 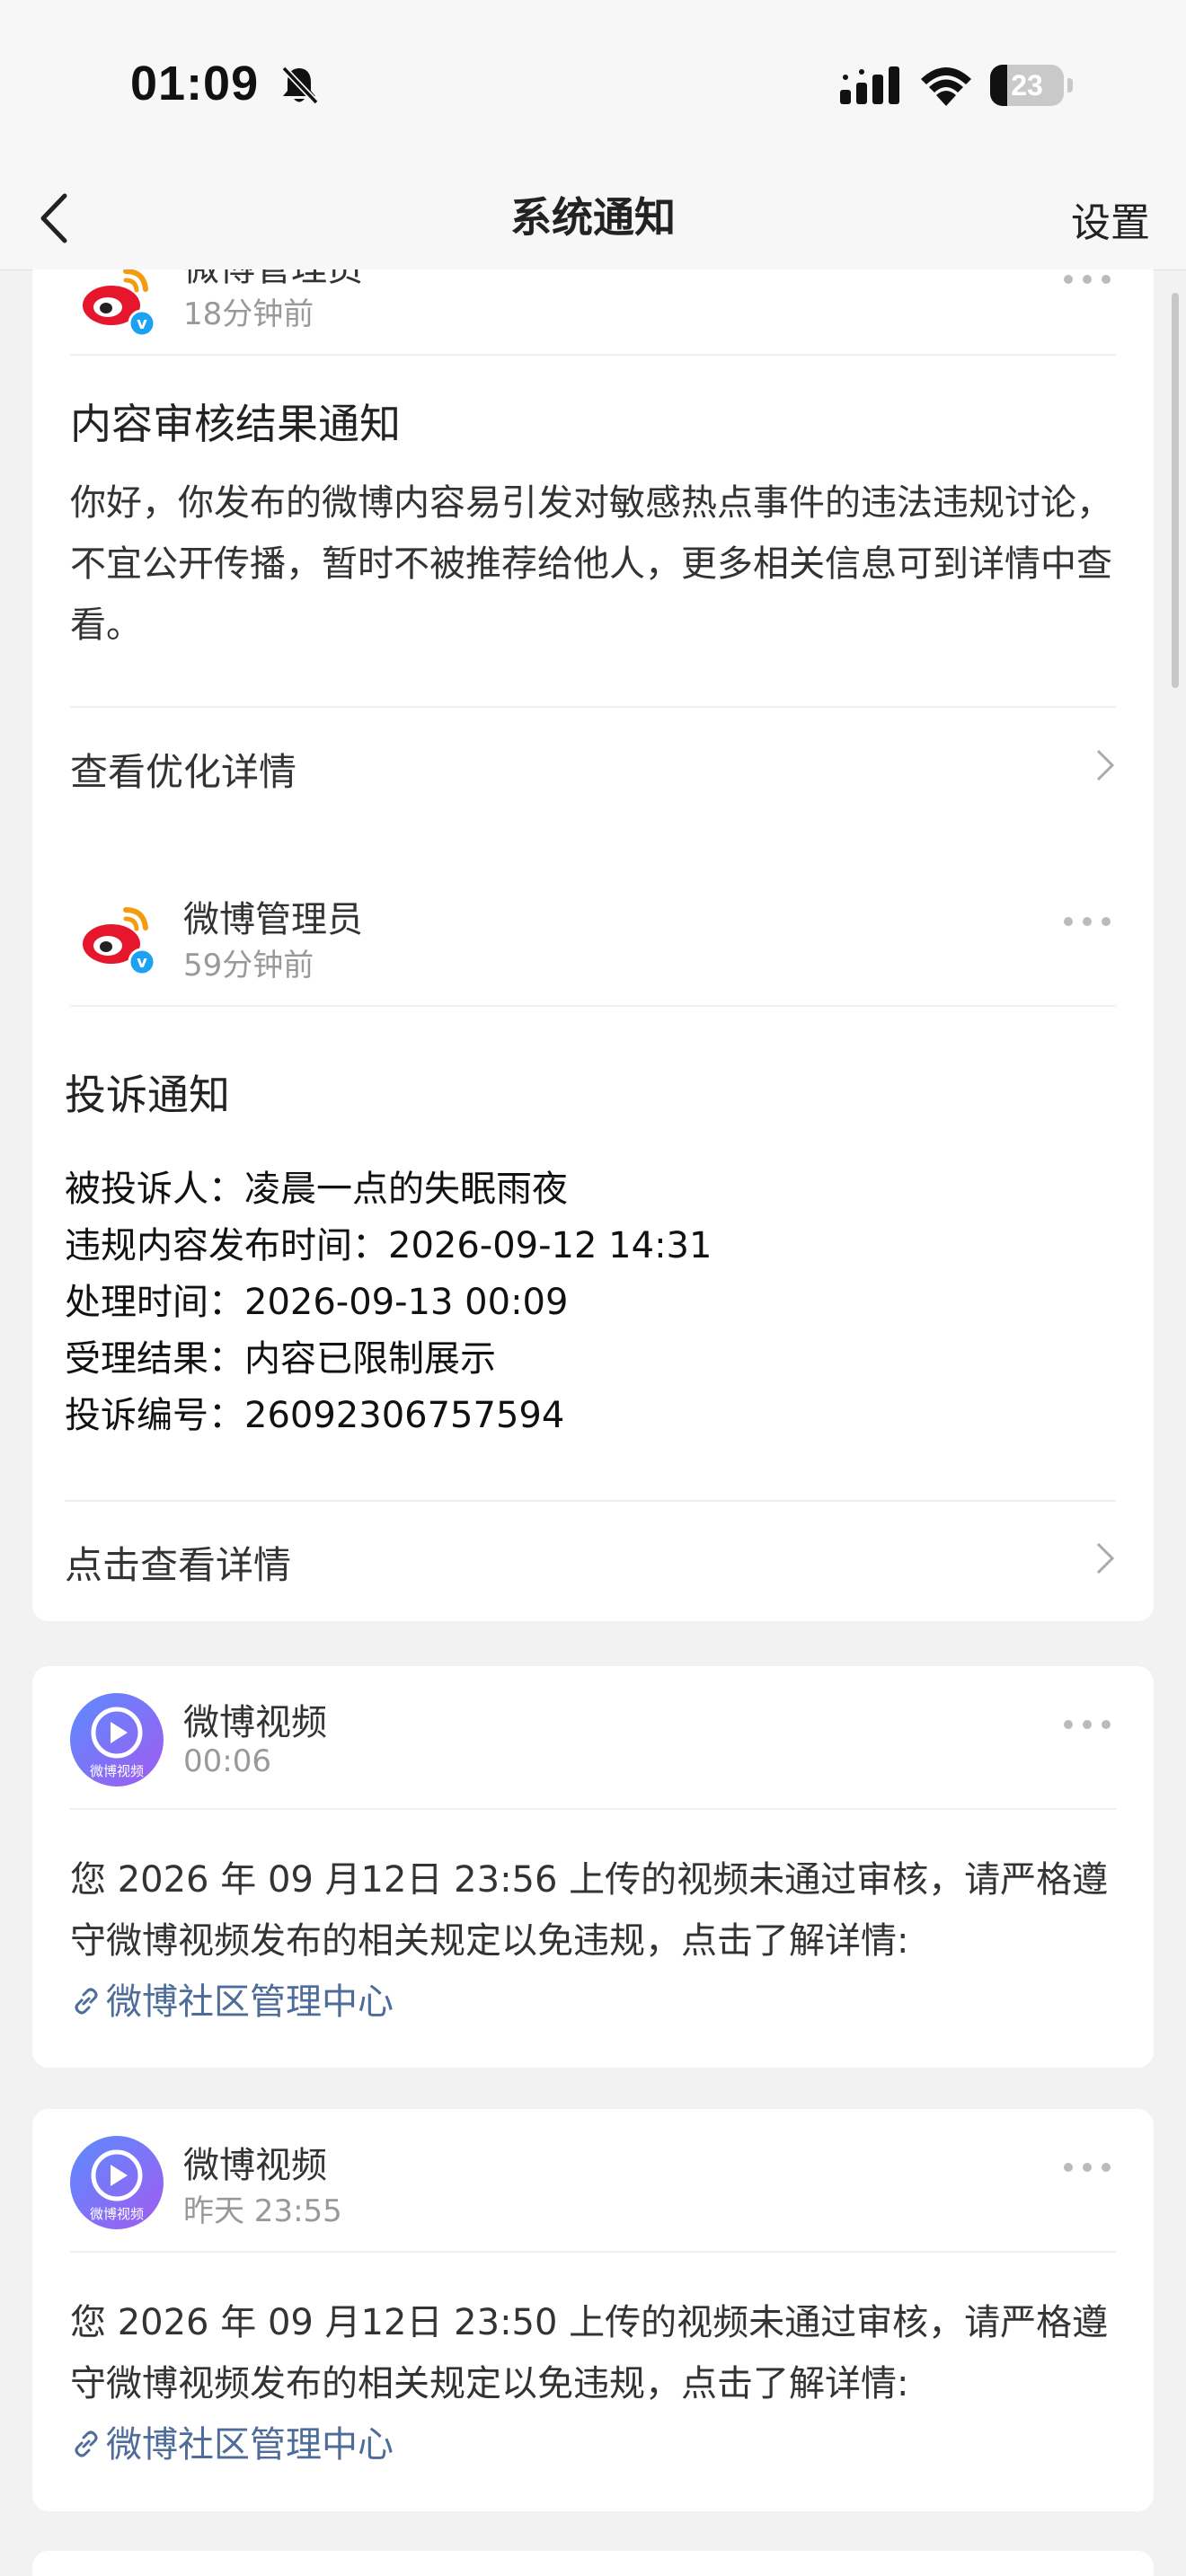 I want to click on action-label: 查看优化详情, so click(x=183, y=772).